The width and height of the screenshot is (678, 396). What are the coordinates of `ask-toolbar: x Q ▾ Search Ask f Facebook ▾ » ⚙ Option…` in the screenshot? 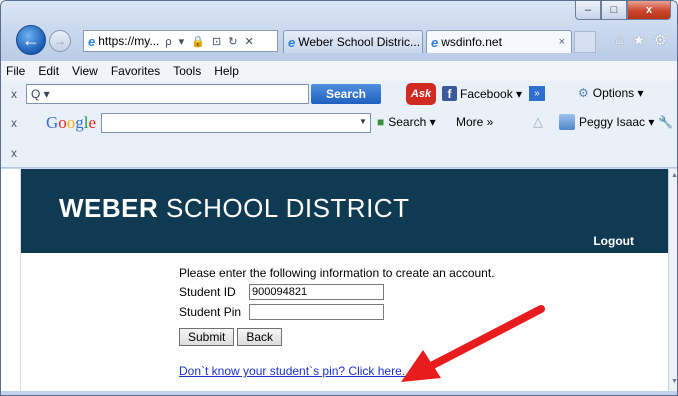 It's located at (339, 94).